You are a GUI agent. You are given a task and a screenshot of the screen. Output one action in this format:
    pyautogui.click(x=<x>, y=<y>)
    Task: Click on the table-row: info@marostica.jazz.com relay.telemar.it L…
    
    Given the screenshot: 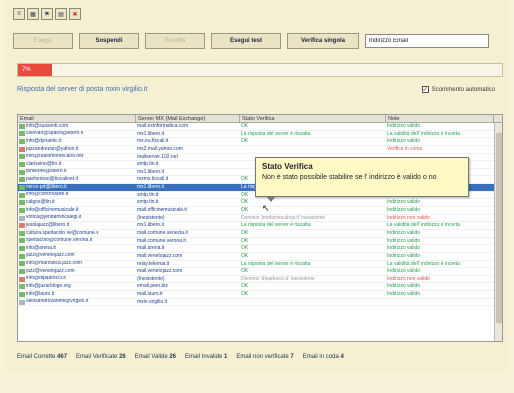 What is the action you would take?
    pyautogui.click(x=260, y=265)
    